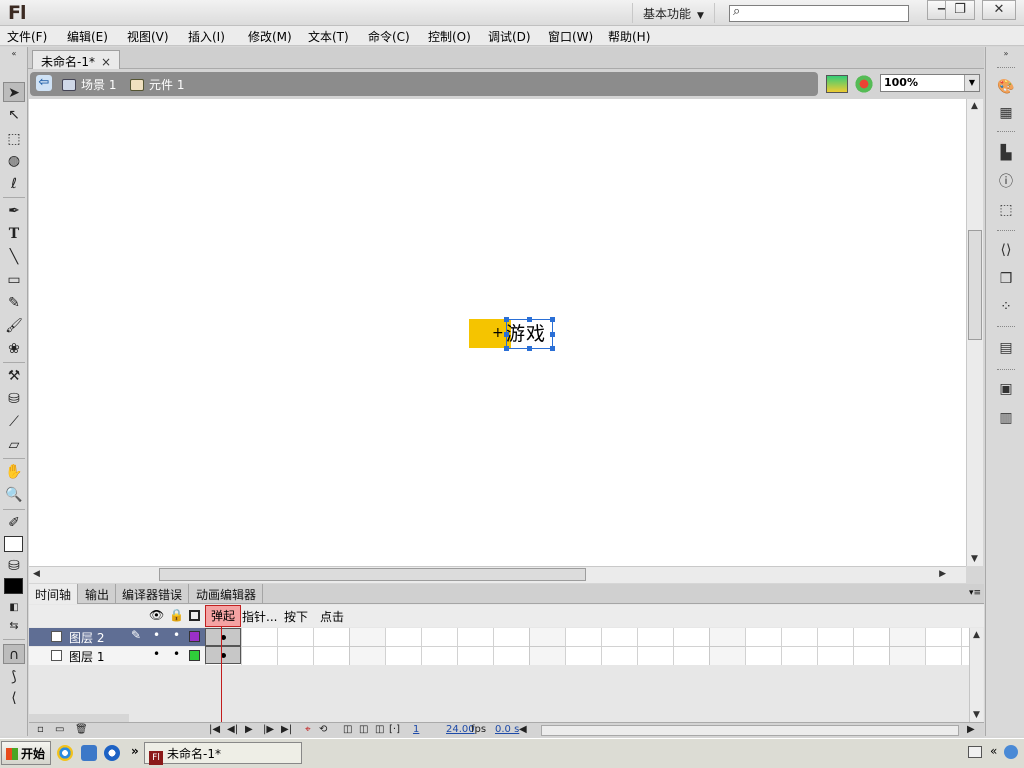 Image resolution: width=1024 pixels, height=768 pixels. I want to click on fill-color-icon: ⛁, so click(14, 566).